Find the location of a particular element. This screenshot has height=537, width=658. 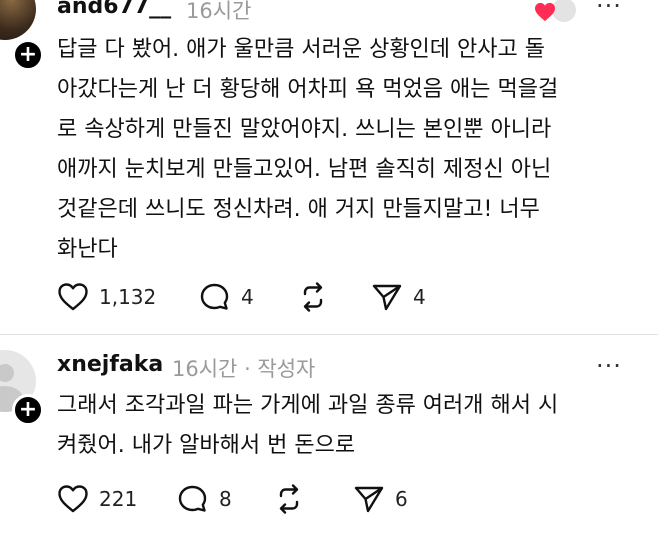

liked-by-author-icon is located at coordinates (556, 13).